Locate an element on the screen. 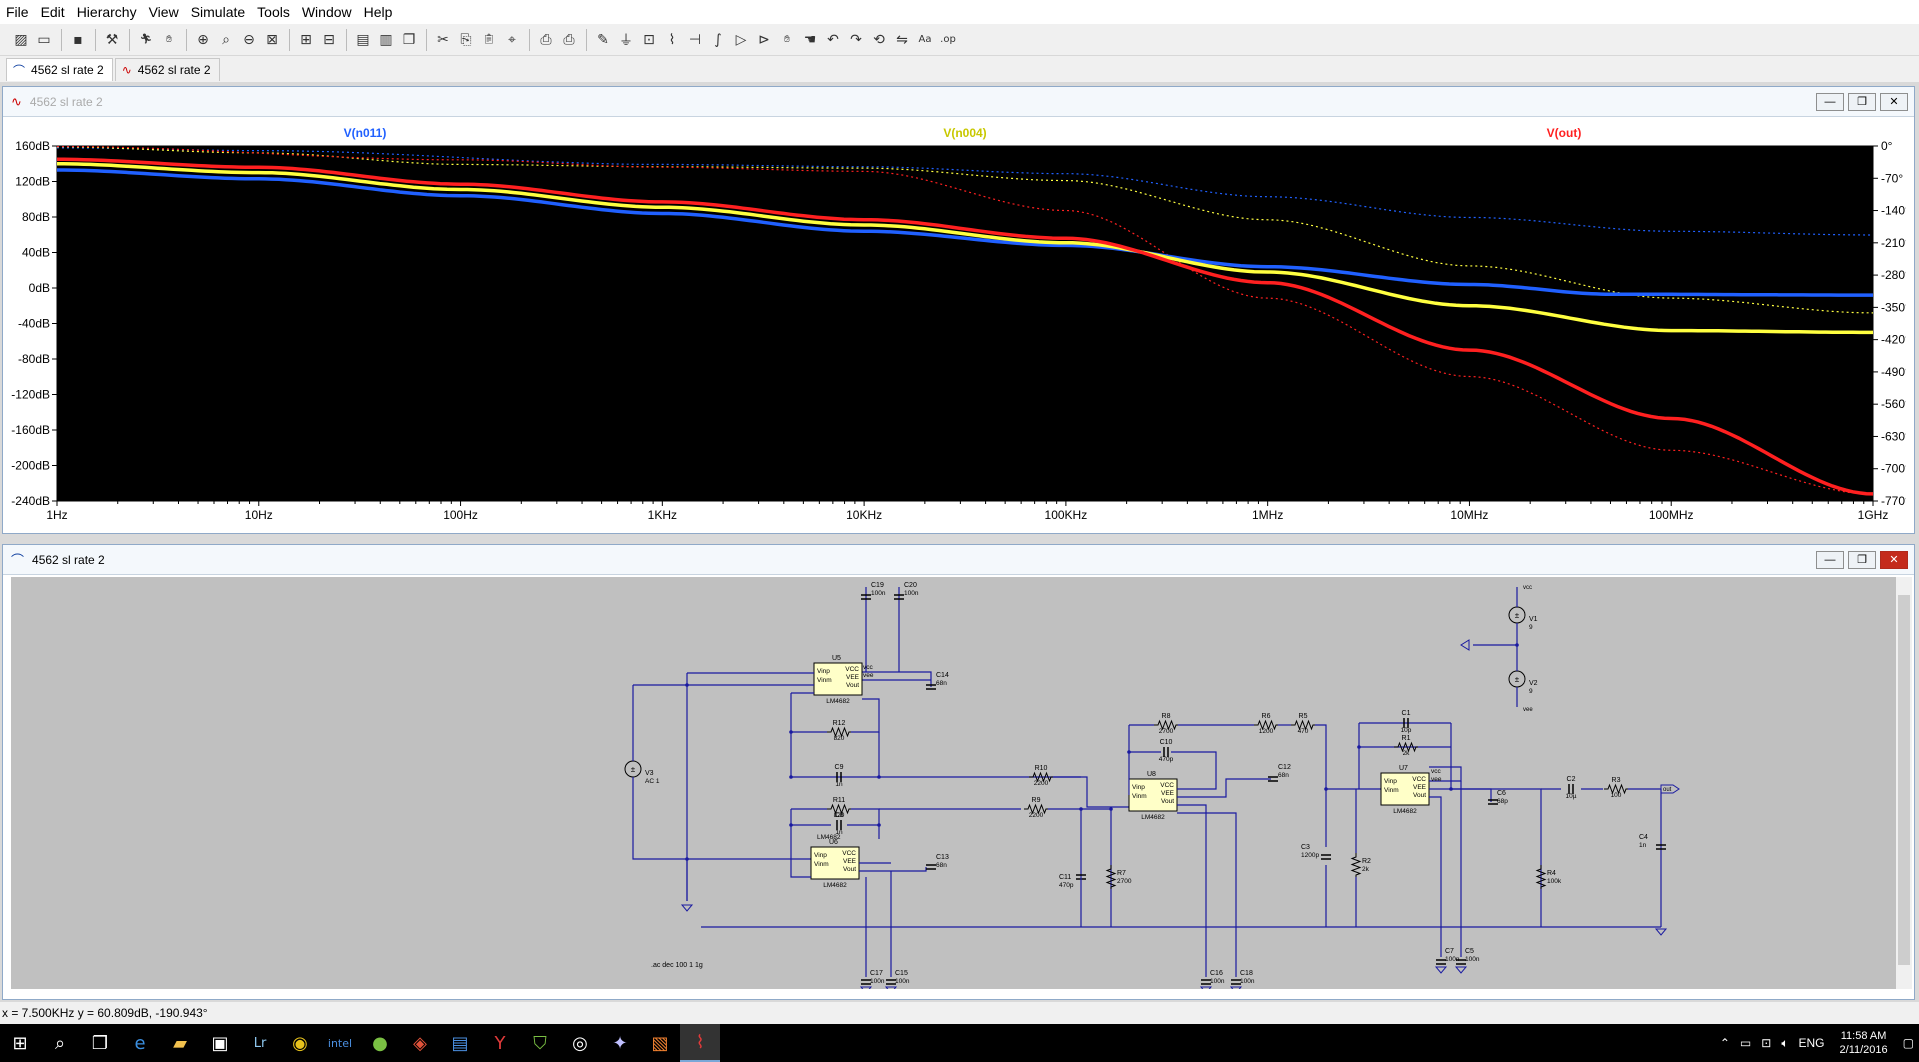  file-explorer-icon: ▰ is located at coordinates (180, 1043).